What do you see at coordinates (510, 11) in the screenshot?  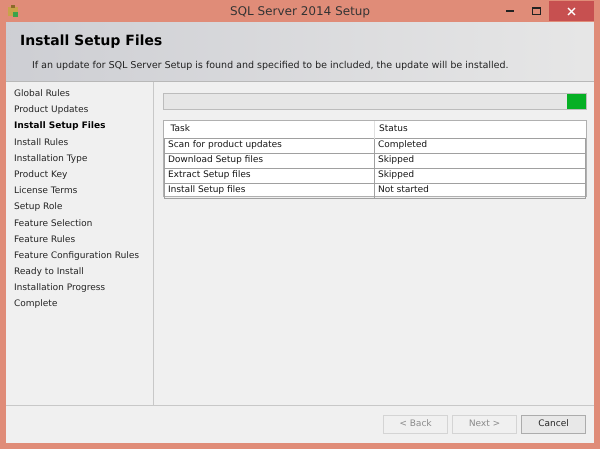 I see `minimize-icon` at bounding box center [510, 11].